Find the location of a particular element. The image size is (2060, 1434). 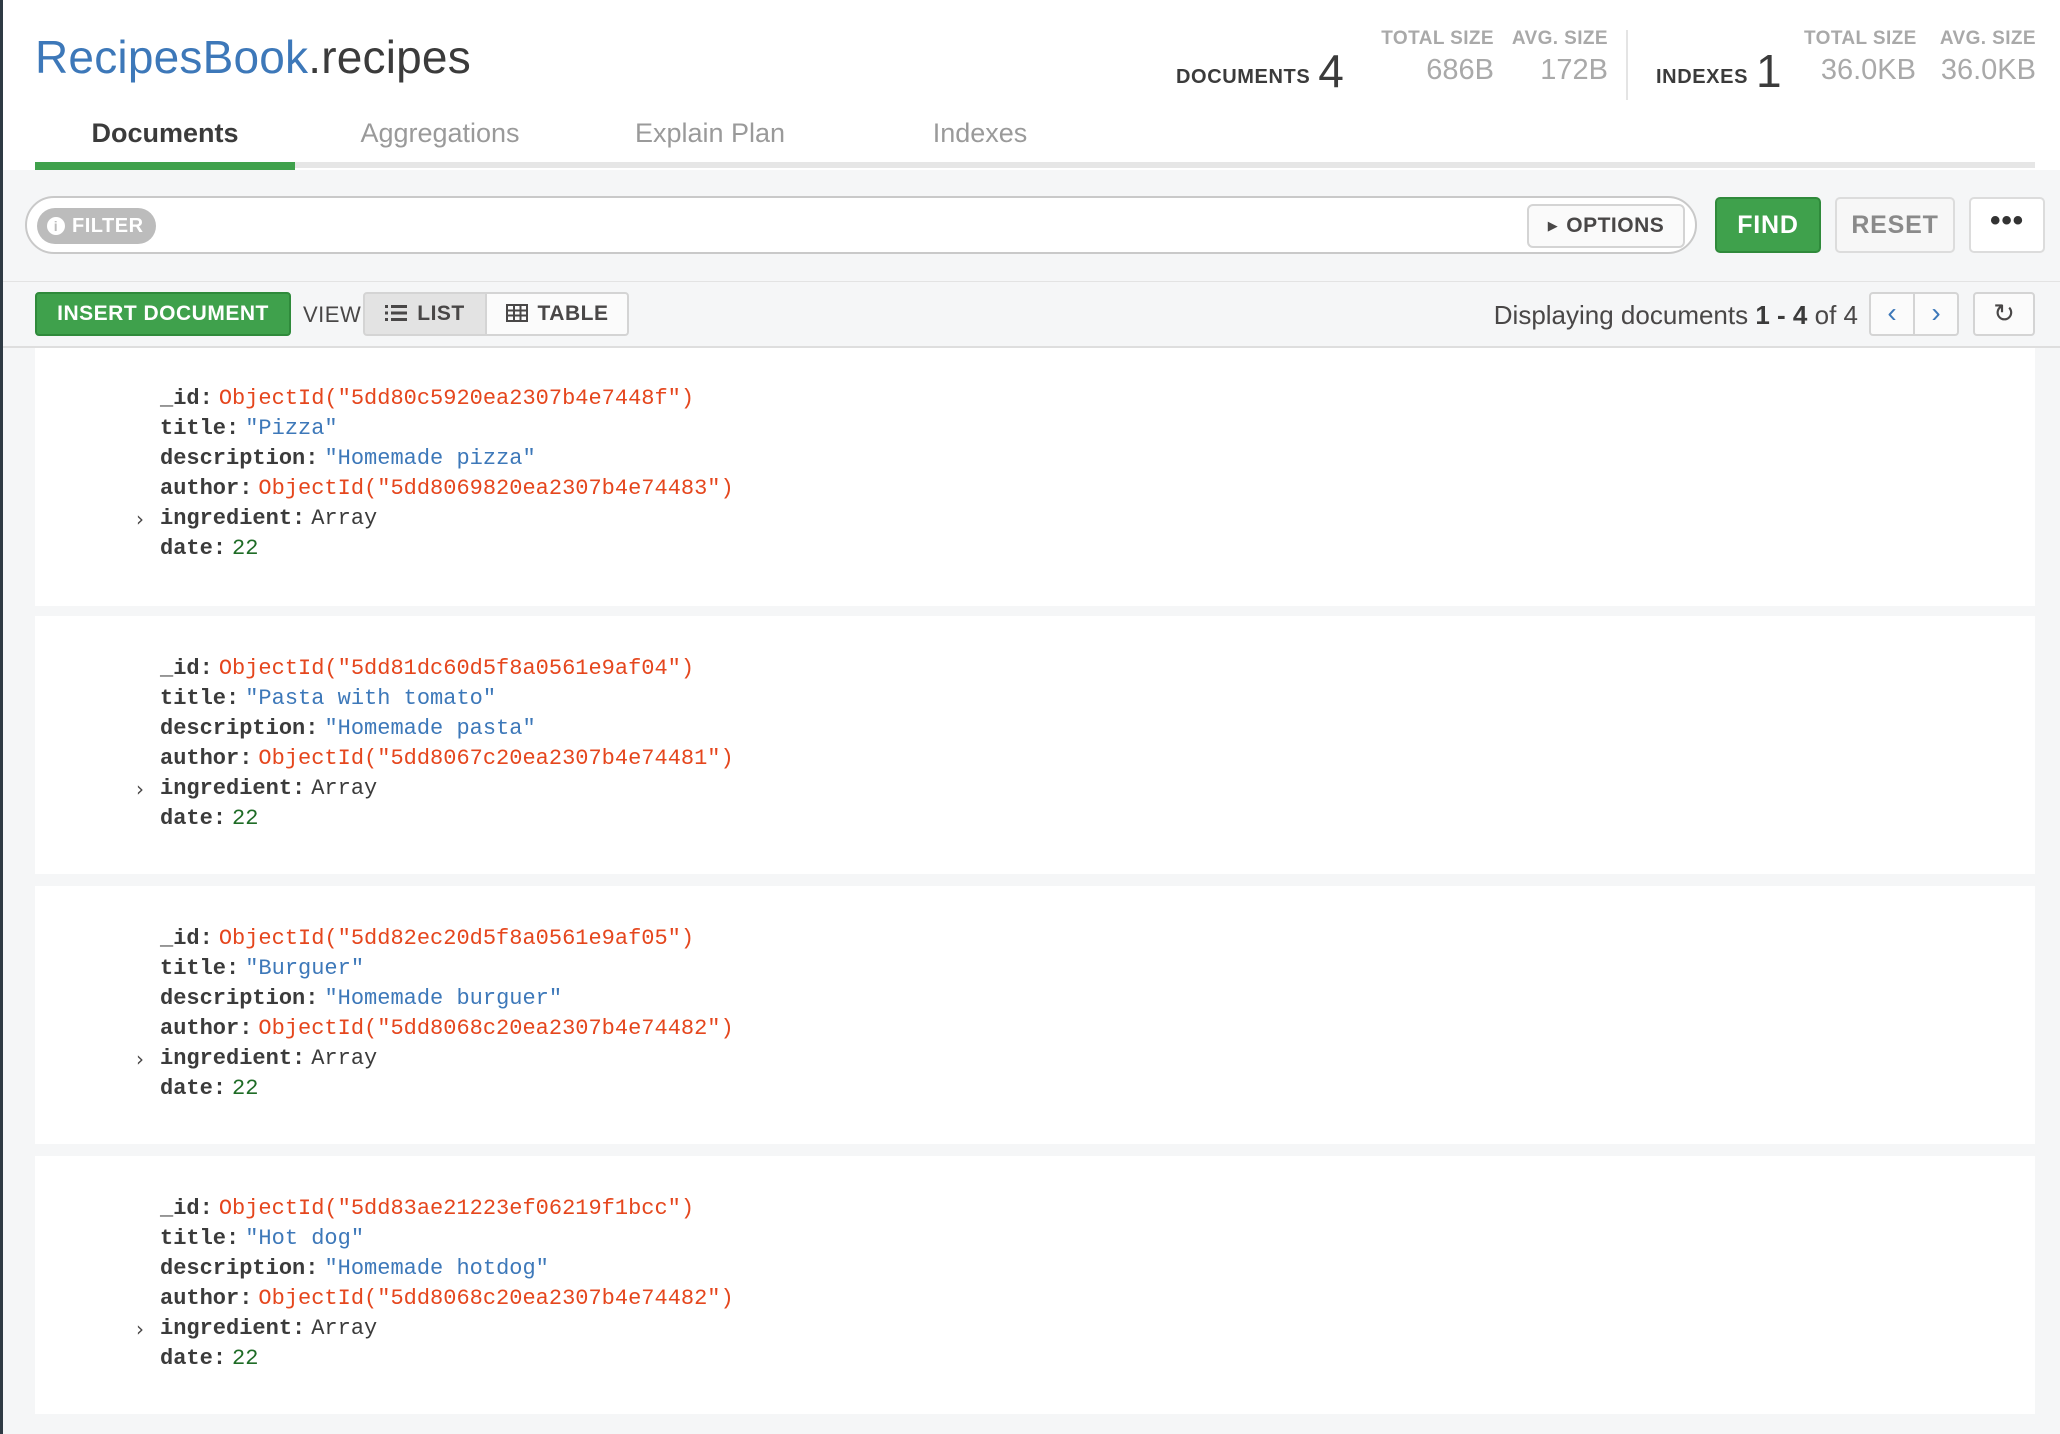

chevron-right-icon: › is located at coordinates (1936, 312).